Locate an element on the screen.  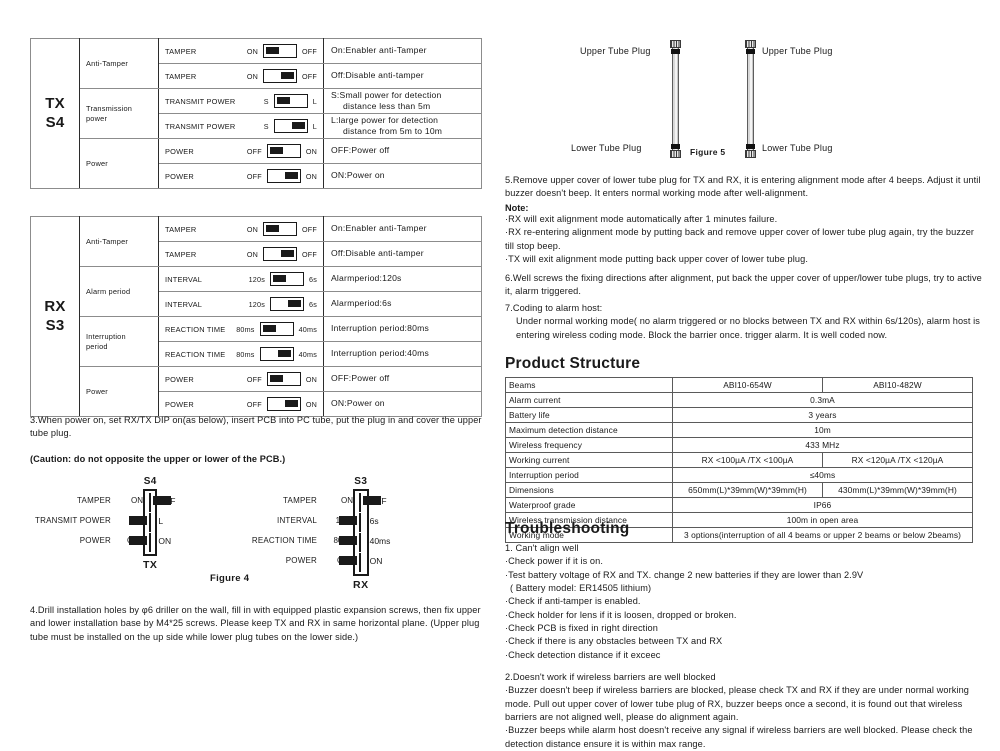
tube-graphic-left is located at coordinates (675, 99).